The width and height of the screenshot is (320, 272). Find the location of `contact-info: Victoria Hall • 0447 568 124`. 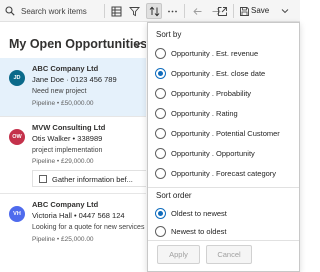

contact-info: Victoria Hall • 0447 568 124 is located at coordinates (78, 215).